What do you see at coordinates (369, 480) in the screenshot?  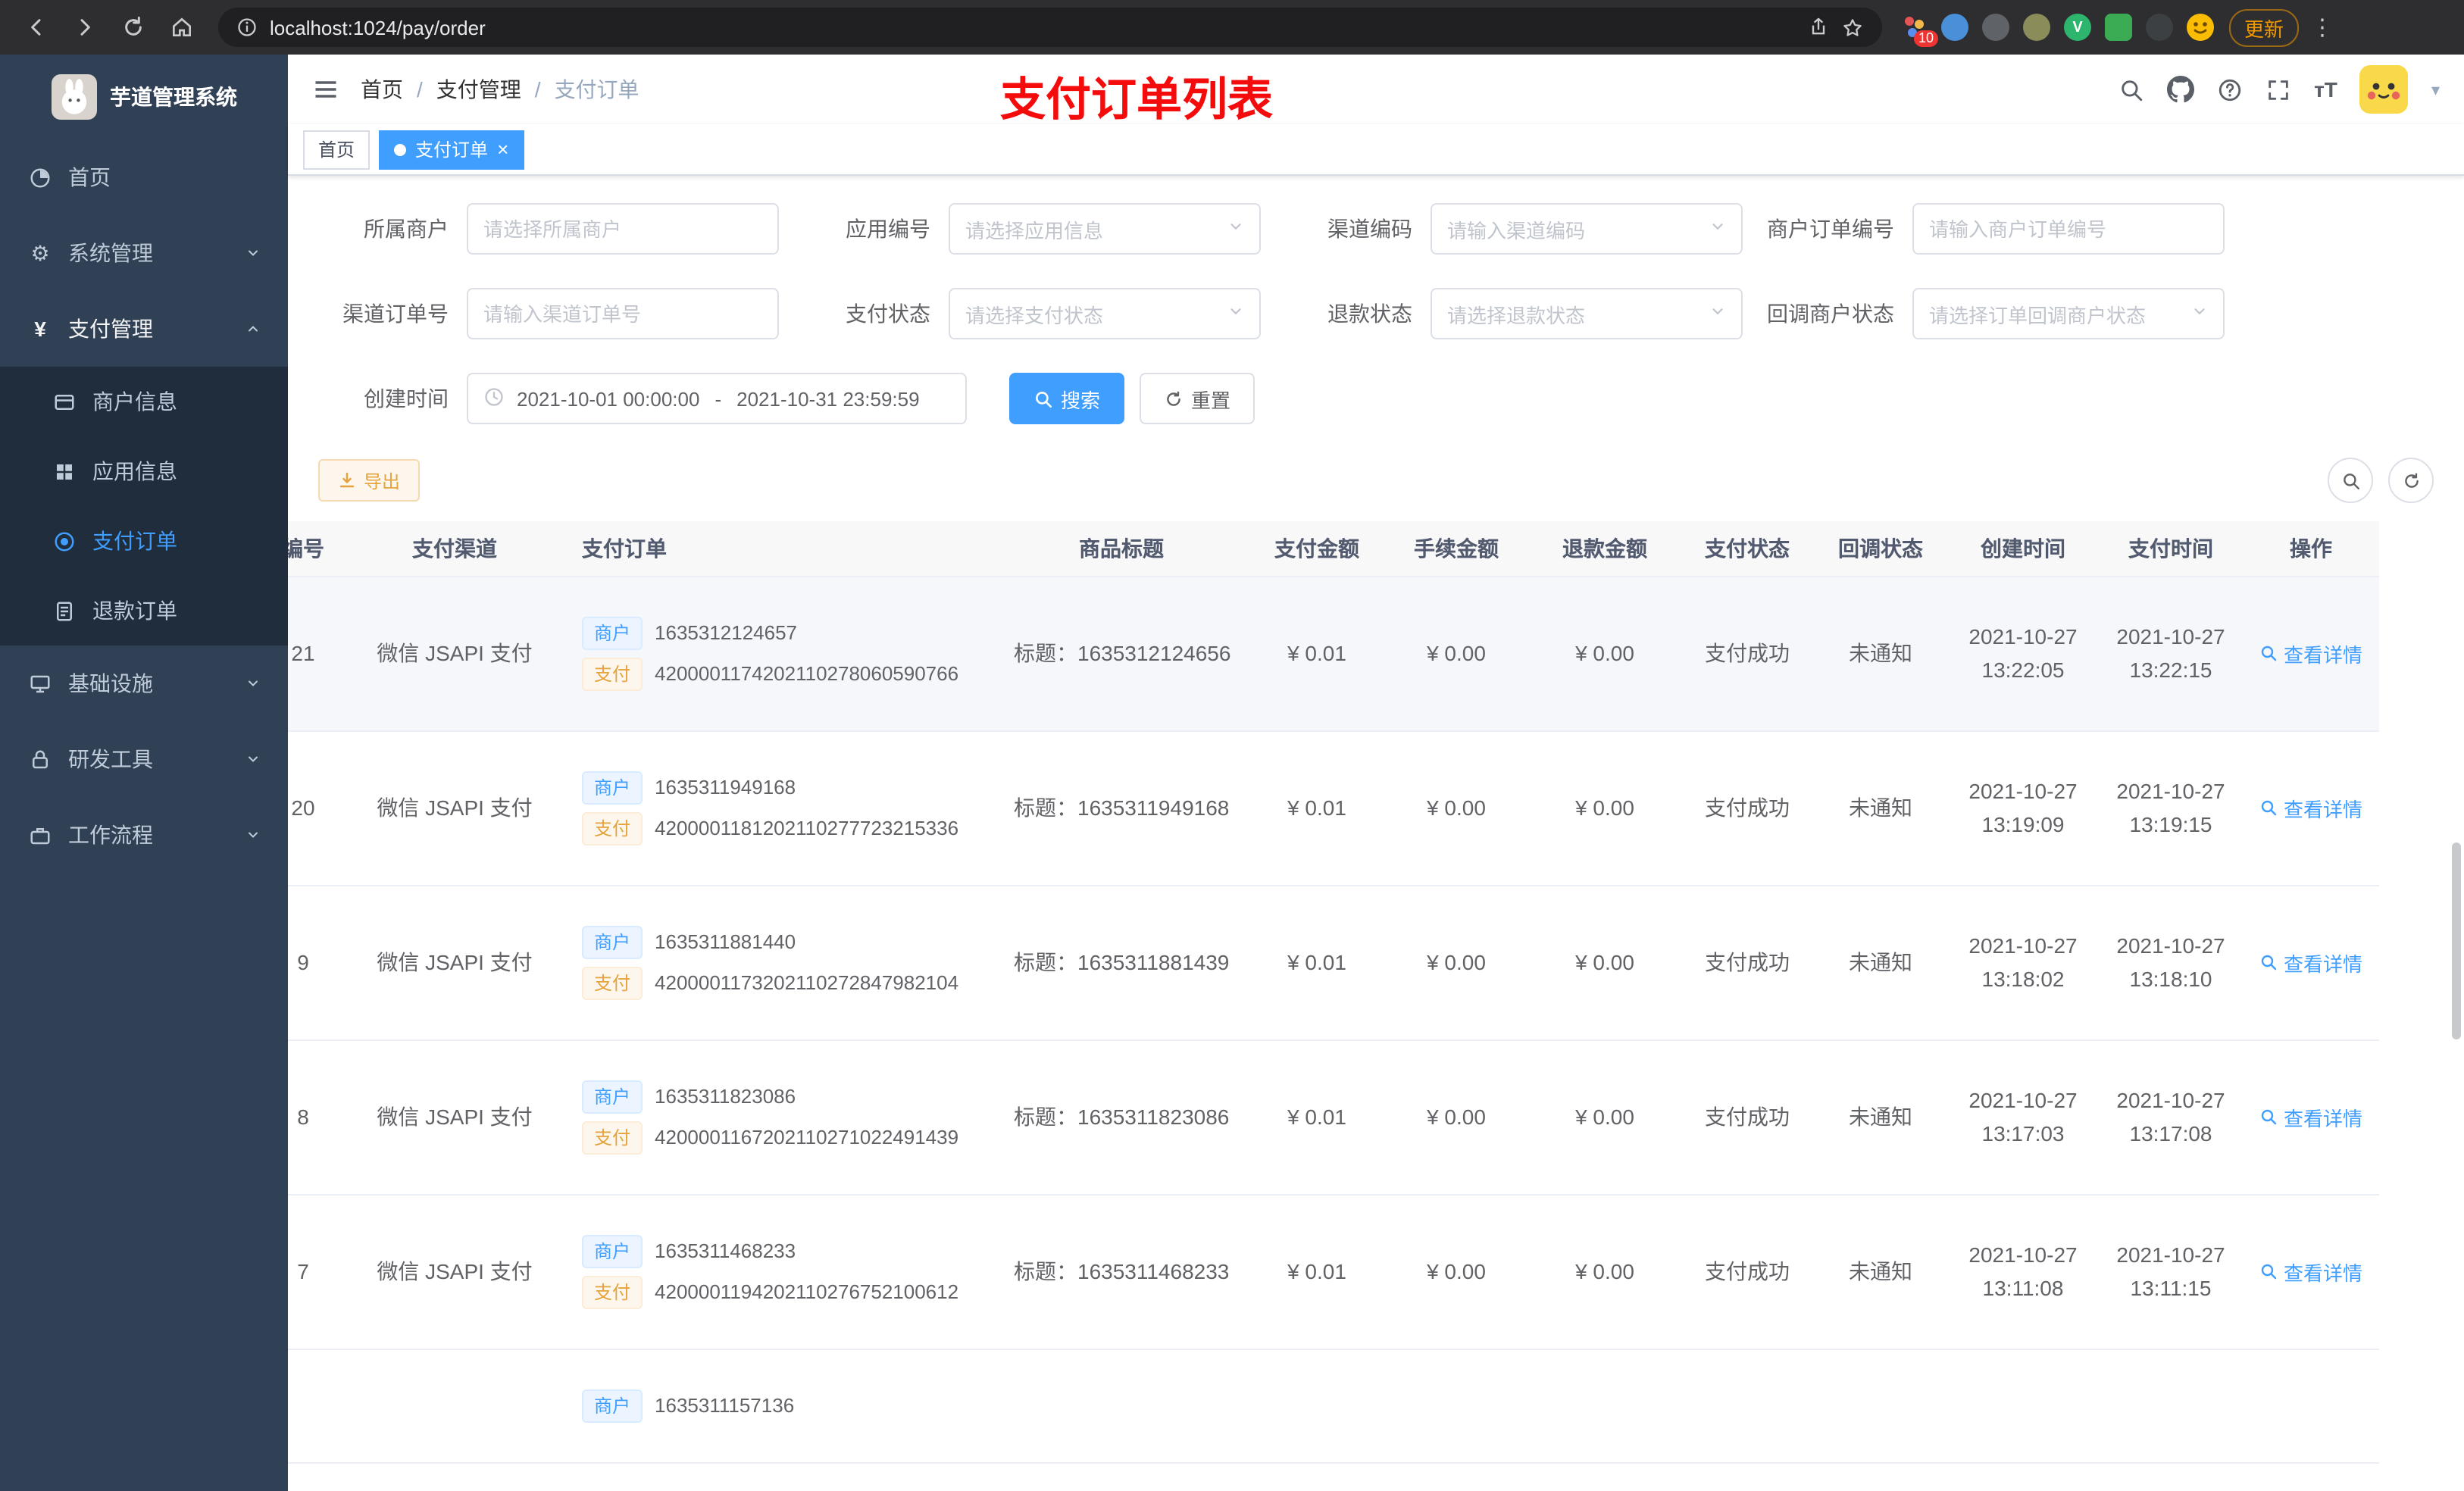 I see `export-button: 导出` at bounding box center [369, 480].